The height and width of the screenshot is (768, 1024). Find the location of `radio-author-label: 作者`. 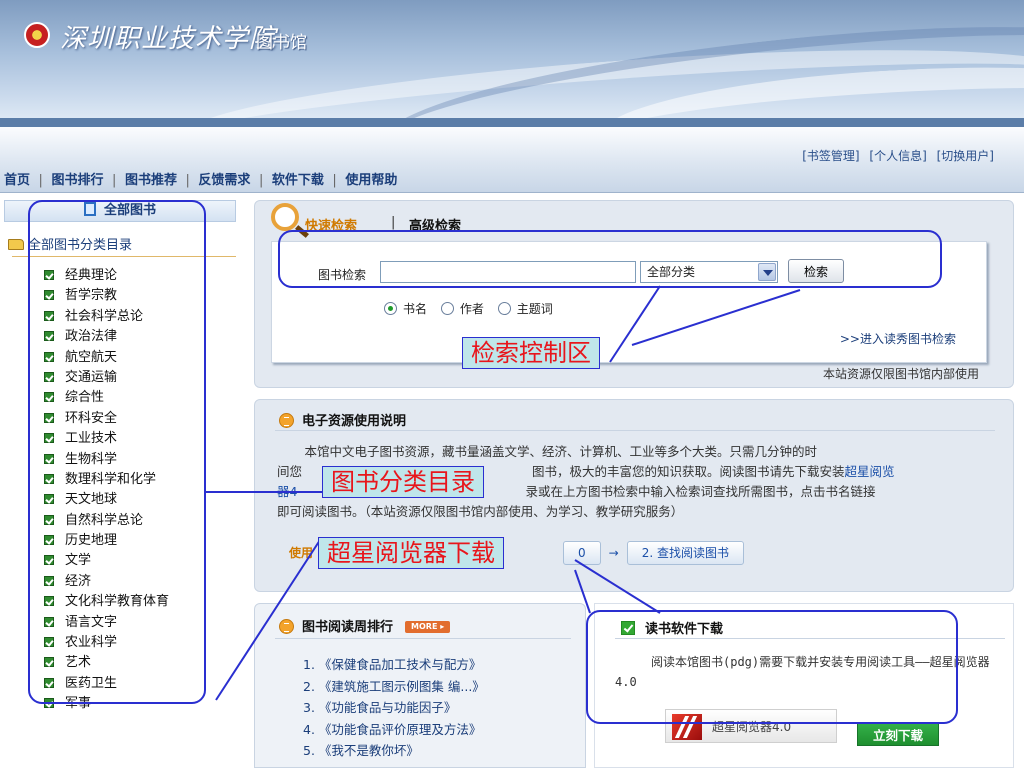

radio-author-label: 作者 is located at coordinates (471, 309).